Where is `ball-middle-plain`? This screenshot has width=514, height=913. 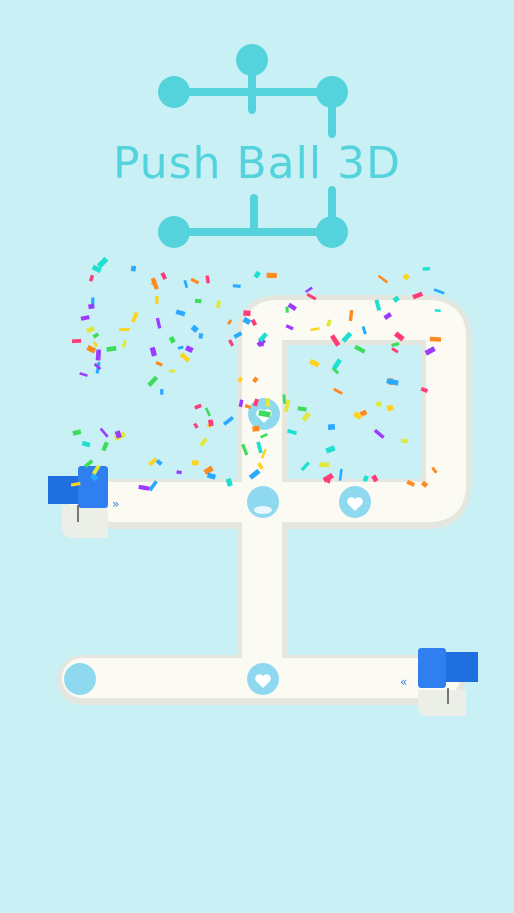 ball-middle-plain is located at coordinates (263, 502).